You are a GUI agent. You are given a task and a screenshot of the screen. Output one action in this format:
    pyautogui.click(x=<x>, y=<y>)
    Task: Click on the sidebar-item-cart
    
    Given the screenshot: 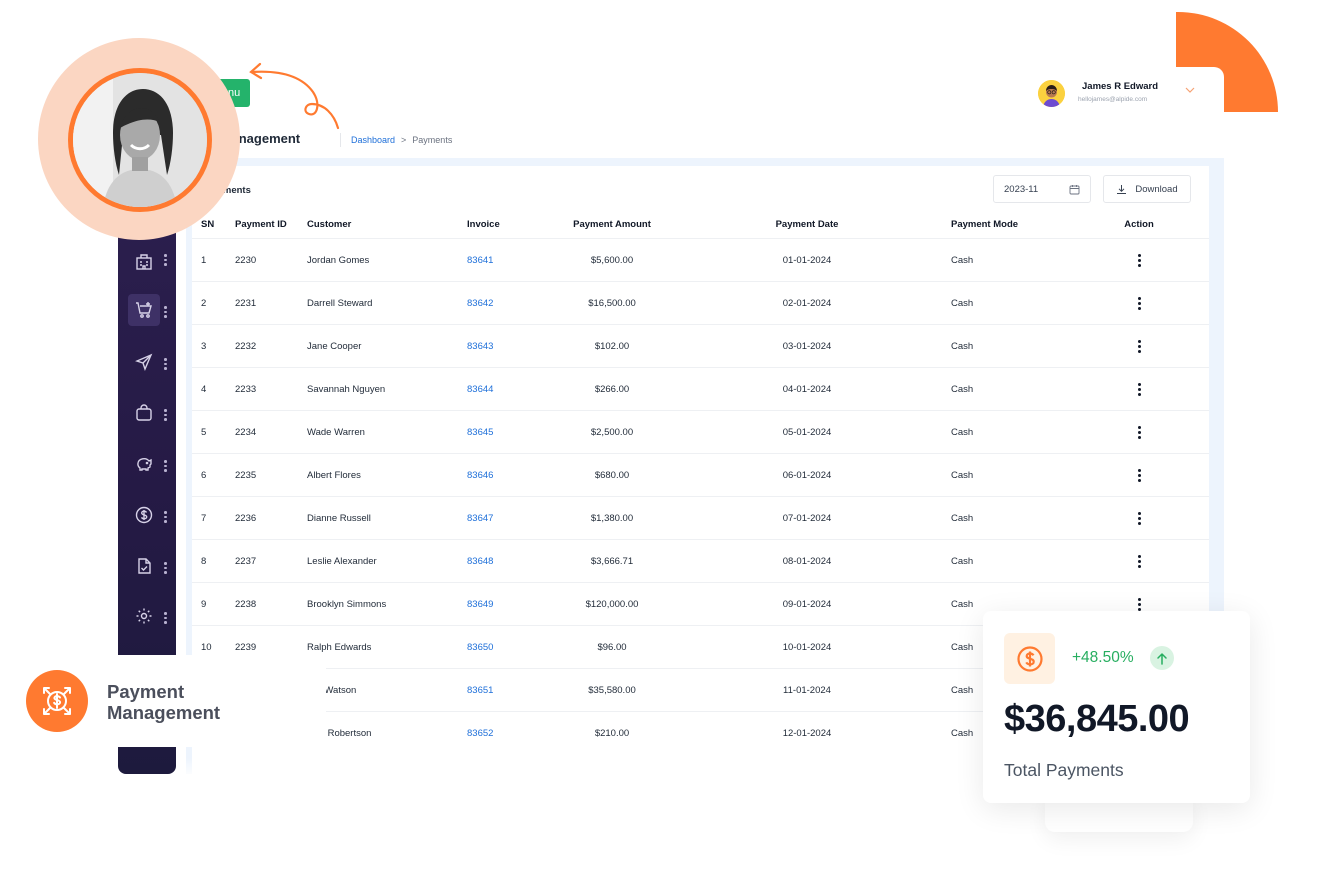 What is the action you would take?
    pyautogui.click(x=144, y=310)
    